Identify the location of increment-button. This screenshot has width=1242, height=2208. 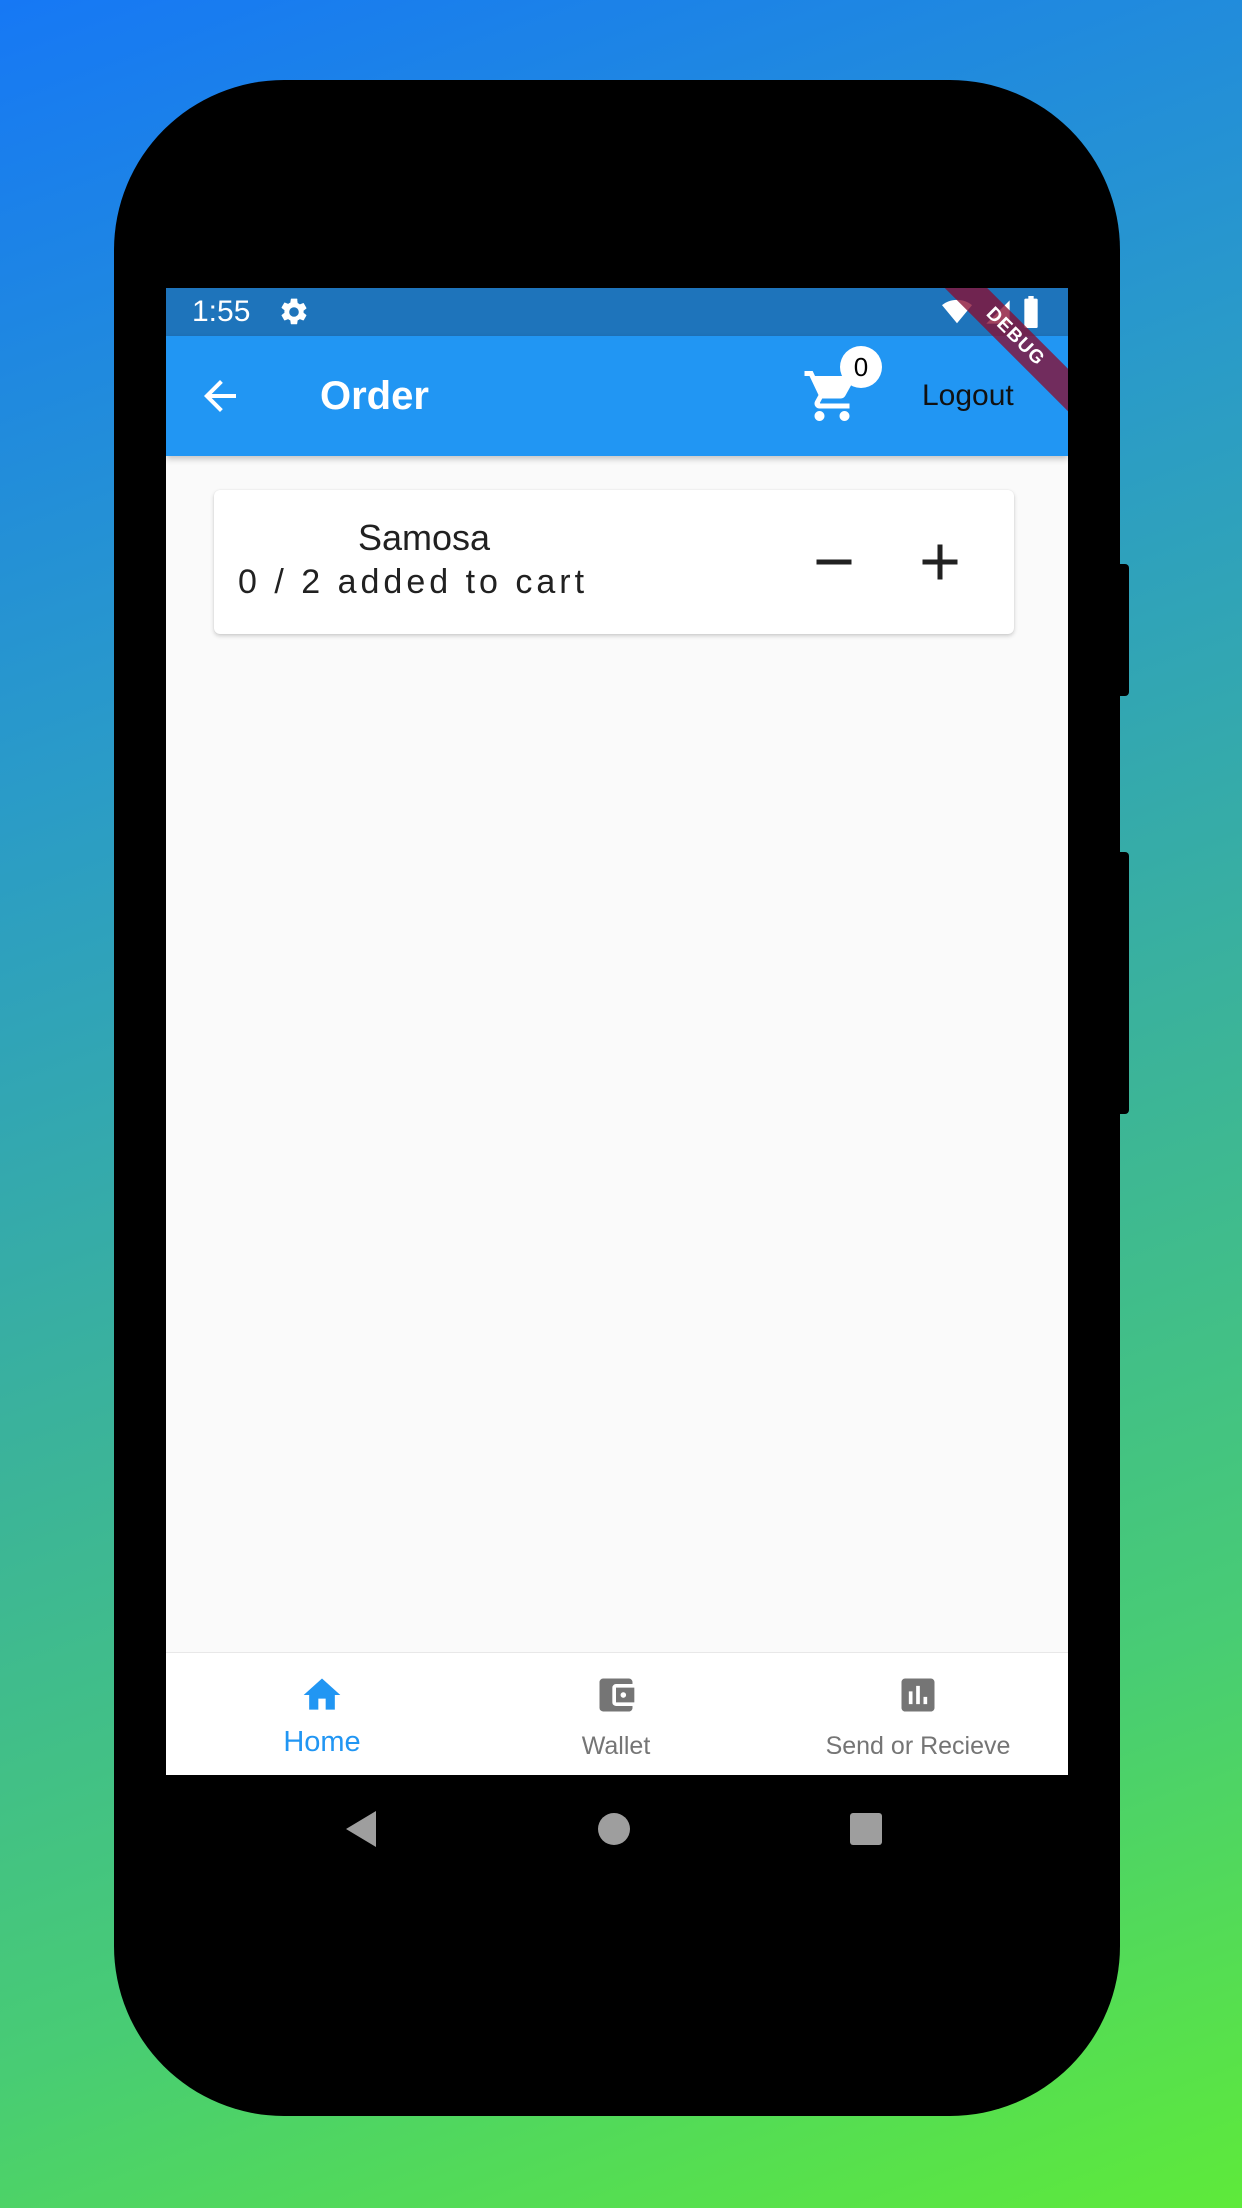
(940, 562).